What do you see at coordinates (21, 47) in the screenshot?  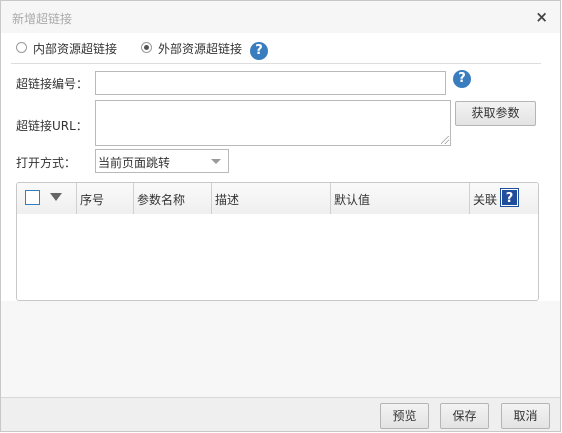 I see `radio-internal-link` at bounding box center [21, 47].